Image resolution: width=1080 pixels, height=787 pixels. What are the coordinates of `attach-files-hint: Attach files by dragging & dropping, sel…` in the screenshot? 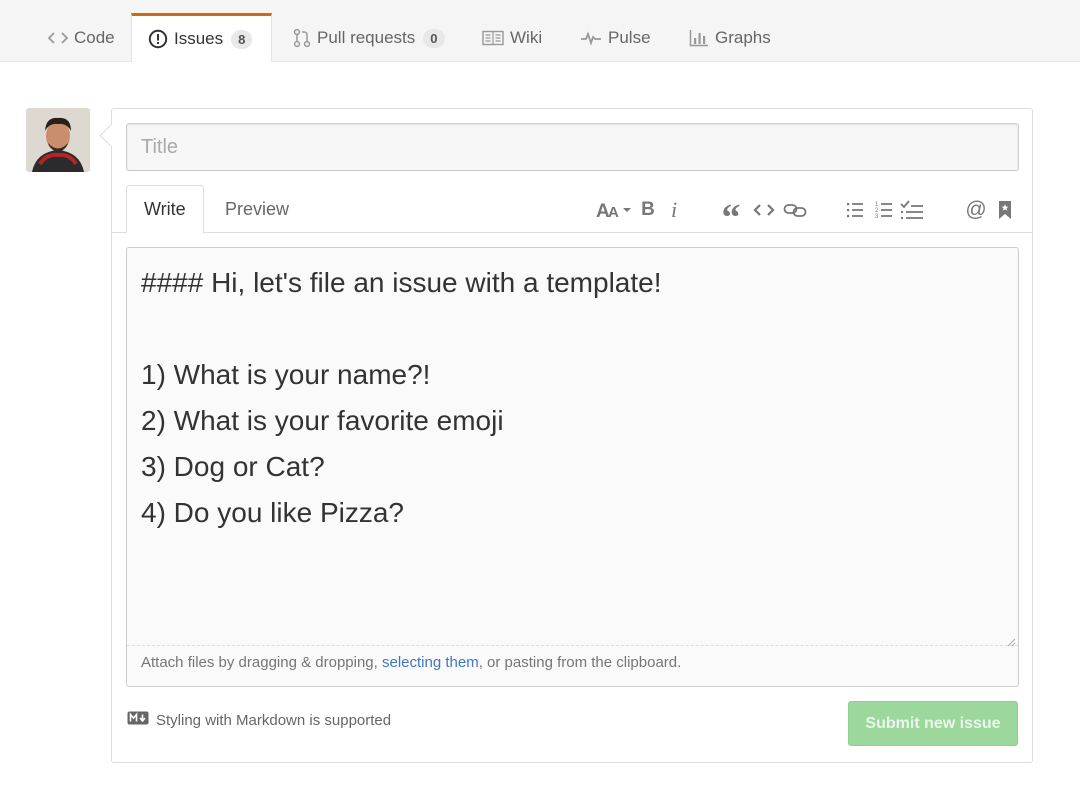 It's located at (411, 662).